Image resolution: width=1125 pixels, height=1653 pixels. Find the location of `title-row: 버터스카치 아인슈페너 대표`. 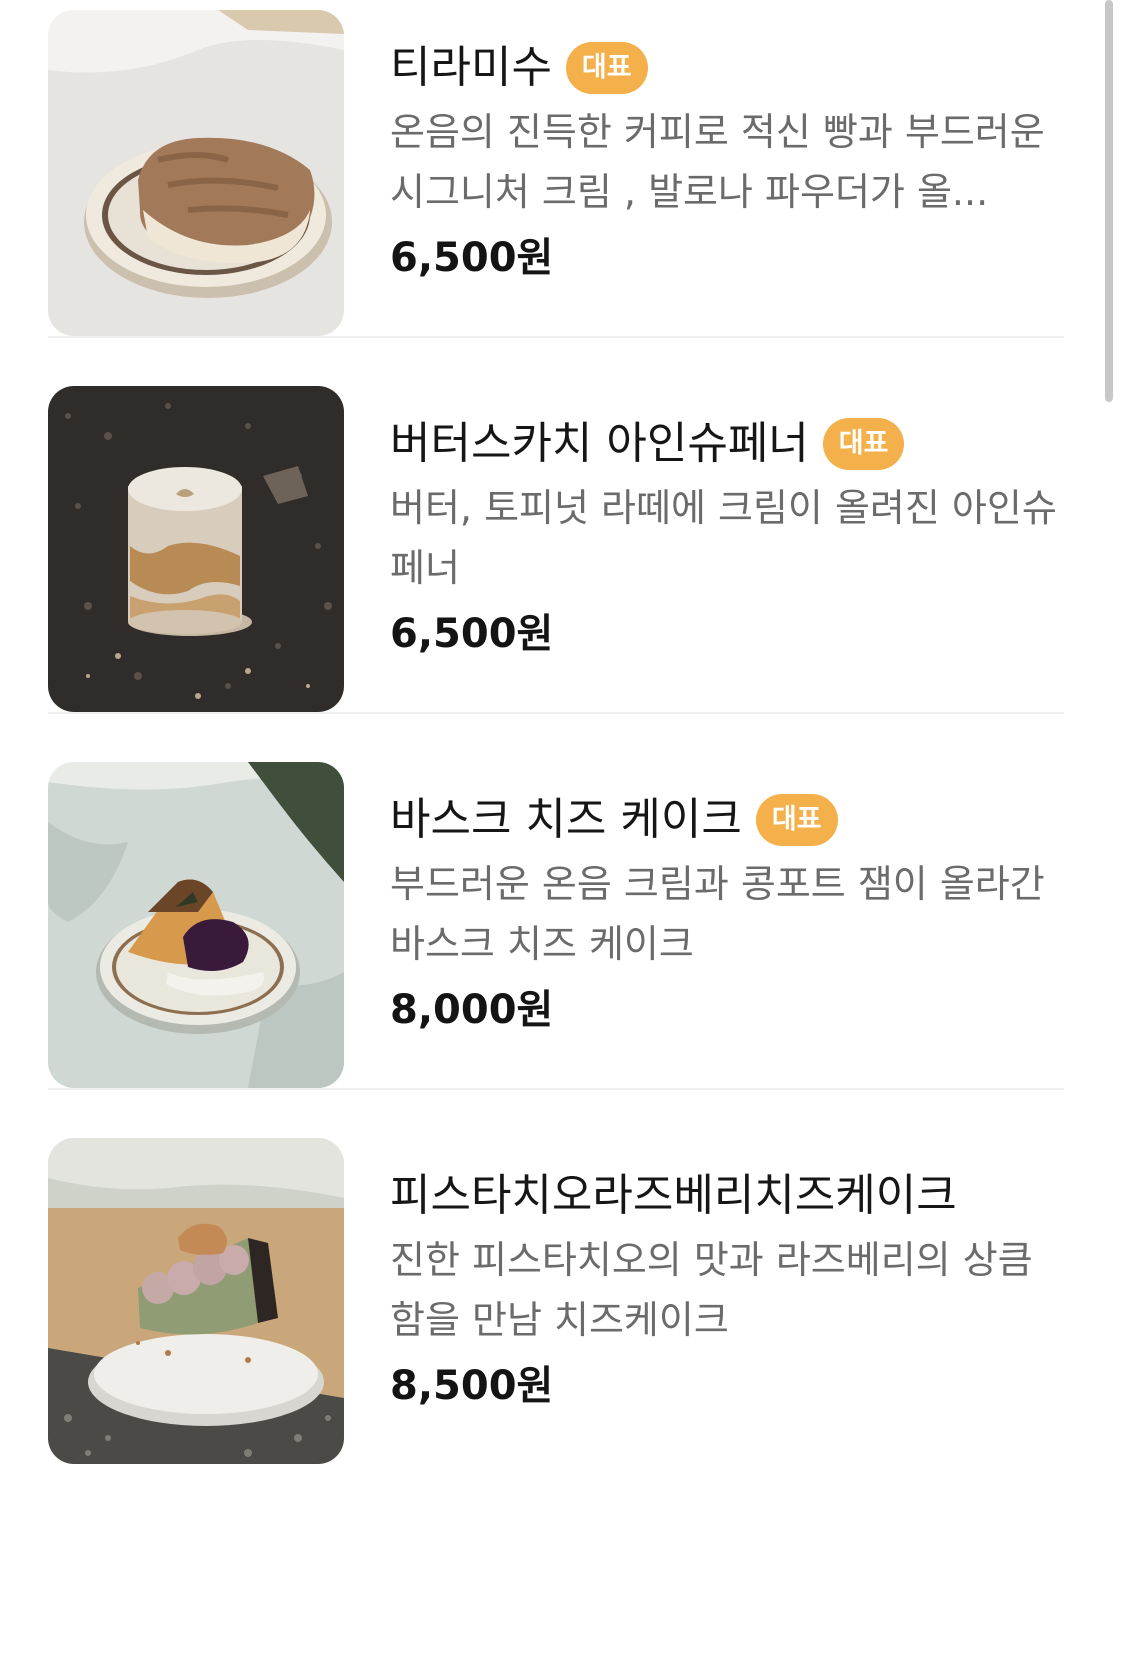

title-row: 버터스카치 아인슈페너 대표 is located at coordinates (727, 444).